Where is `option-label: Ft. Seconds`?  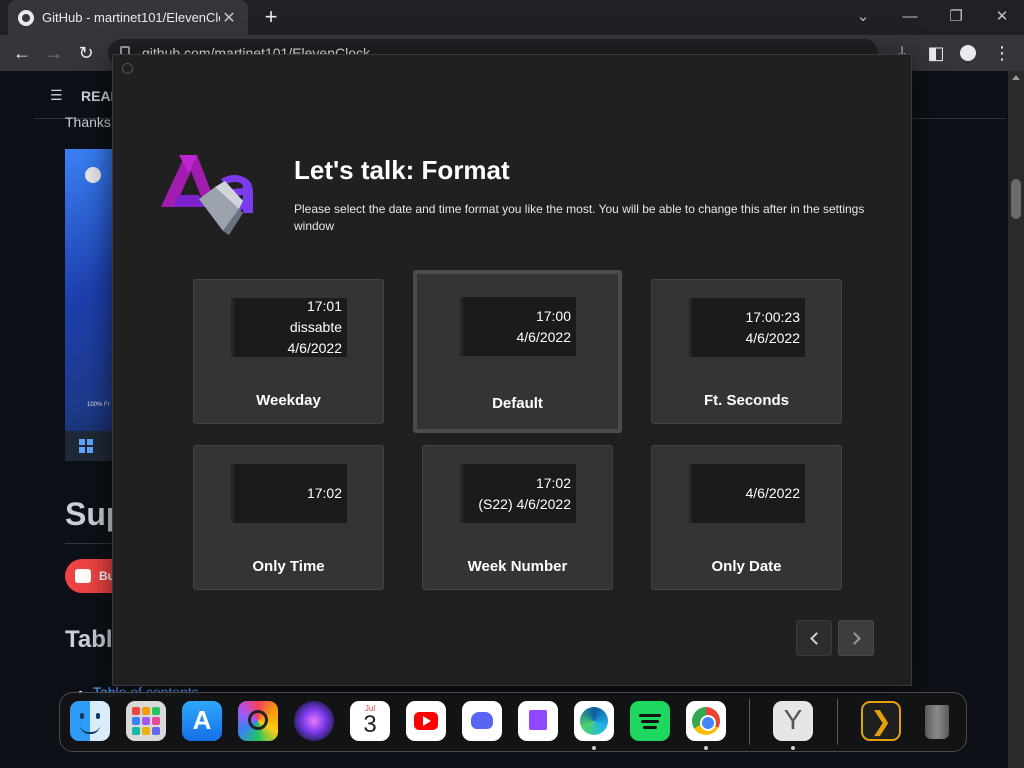
option-label: Ft. Seconds is located at coordinates (746, 400).